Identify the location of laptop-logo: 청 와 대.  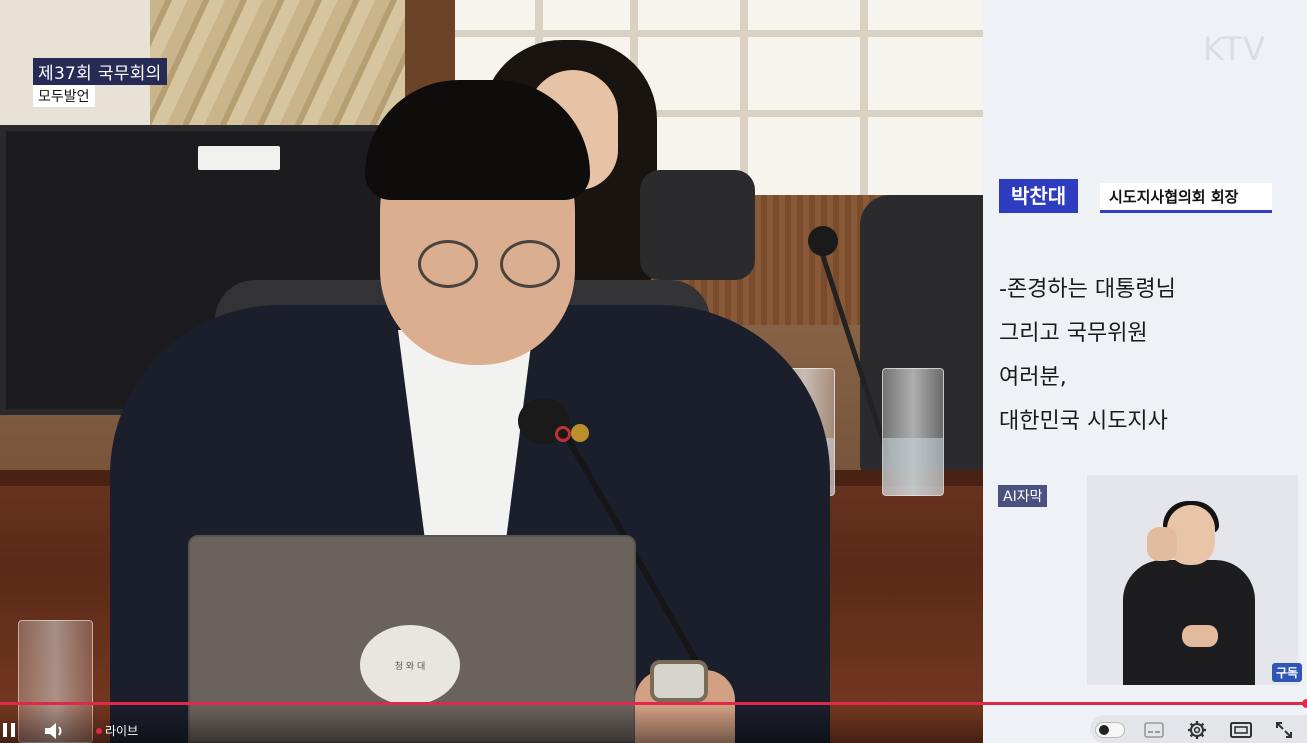
(410, 665).